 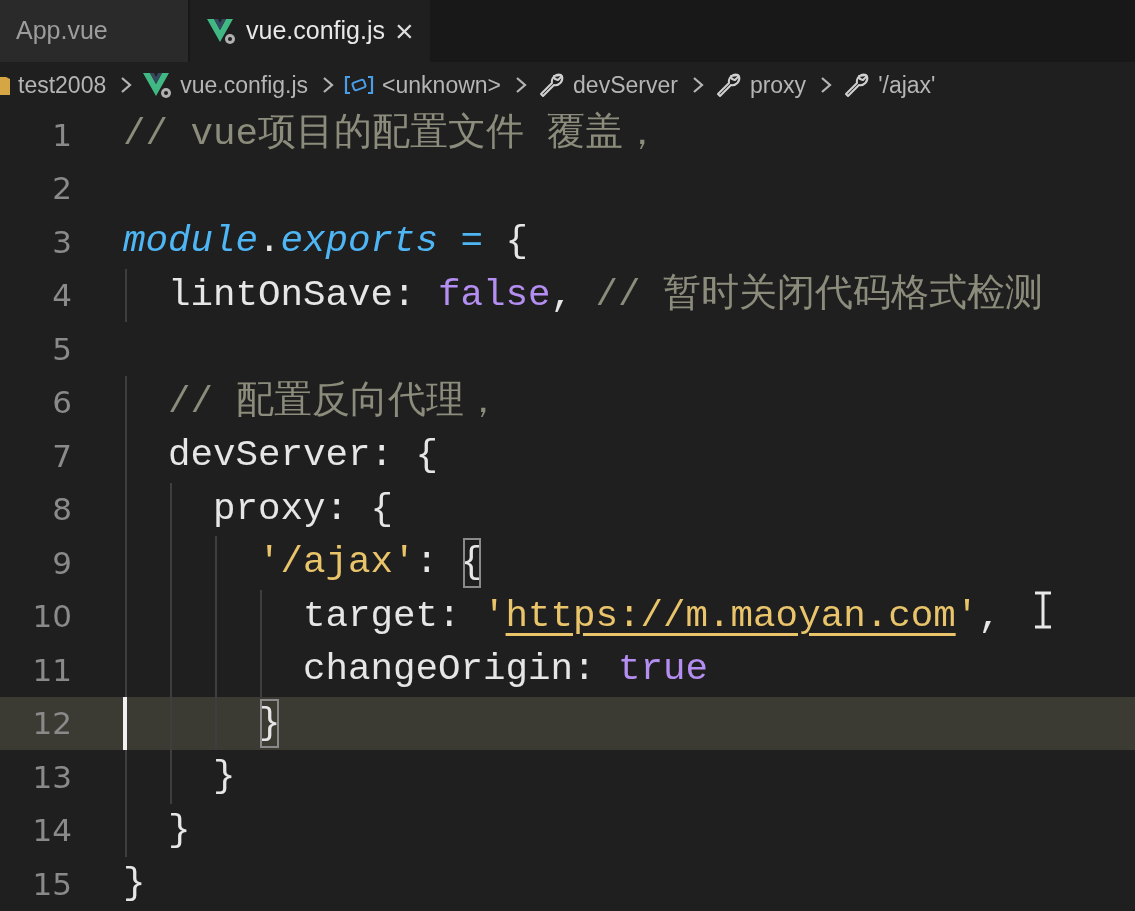 I want to click on line-number: 8, so click(x=61, y=509).